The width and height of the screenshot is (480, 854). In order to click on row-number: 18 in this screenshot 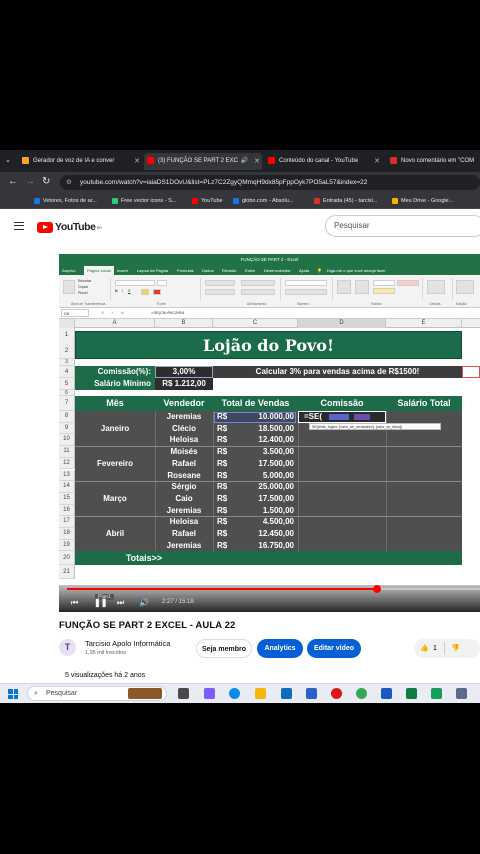, I will do `click(67, 534)`.